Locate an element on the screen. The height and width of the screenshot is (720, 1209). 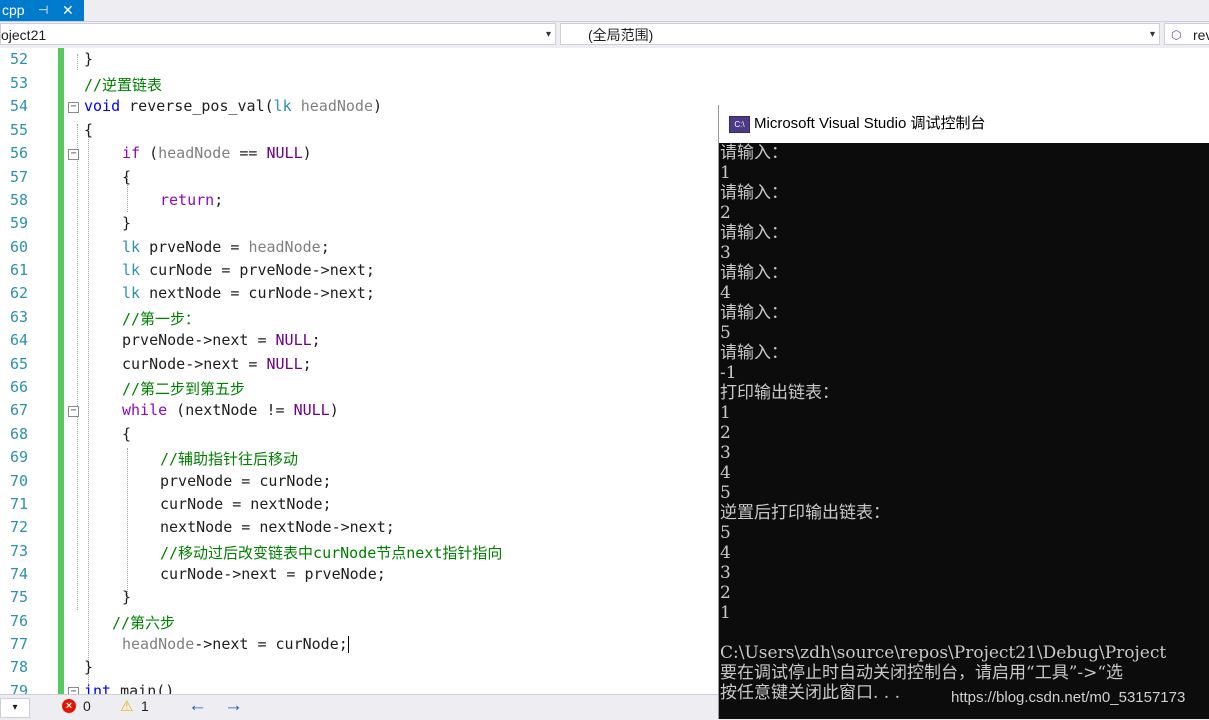
navigation-bar: oject21 ▾ (全局范围) ▾ ⬡ rev is located at coordinates (604, 35).